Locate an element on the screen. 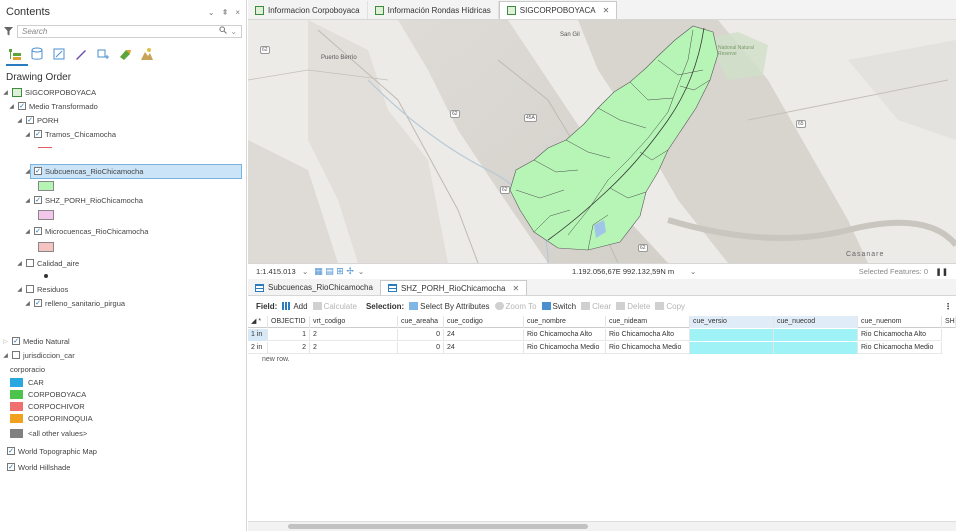  tree-item-medio-natural: ▷ ✓ Medio Natural is located at coordinates (36, 341).